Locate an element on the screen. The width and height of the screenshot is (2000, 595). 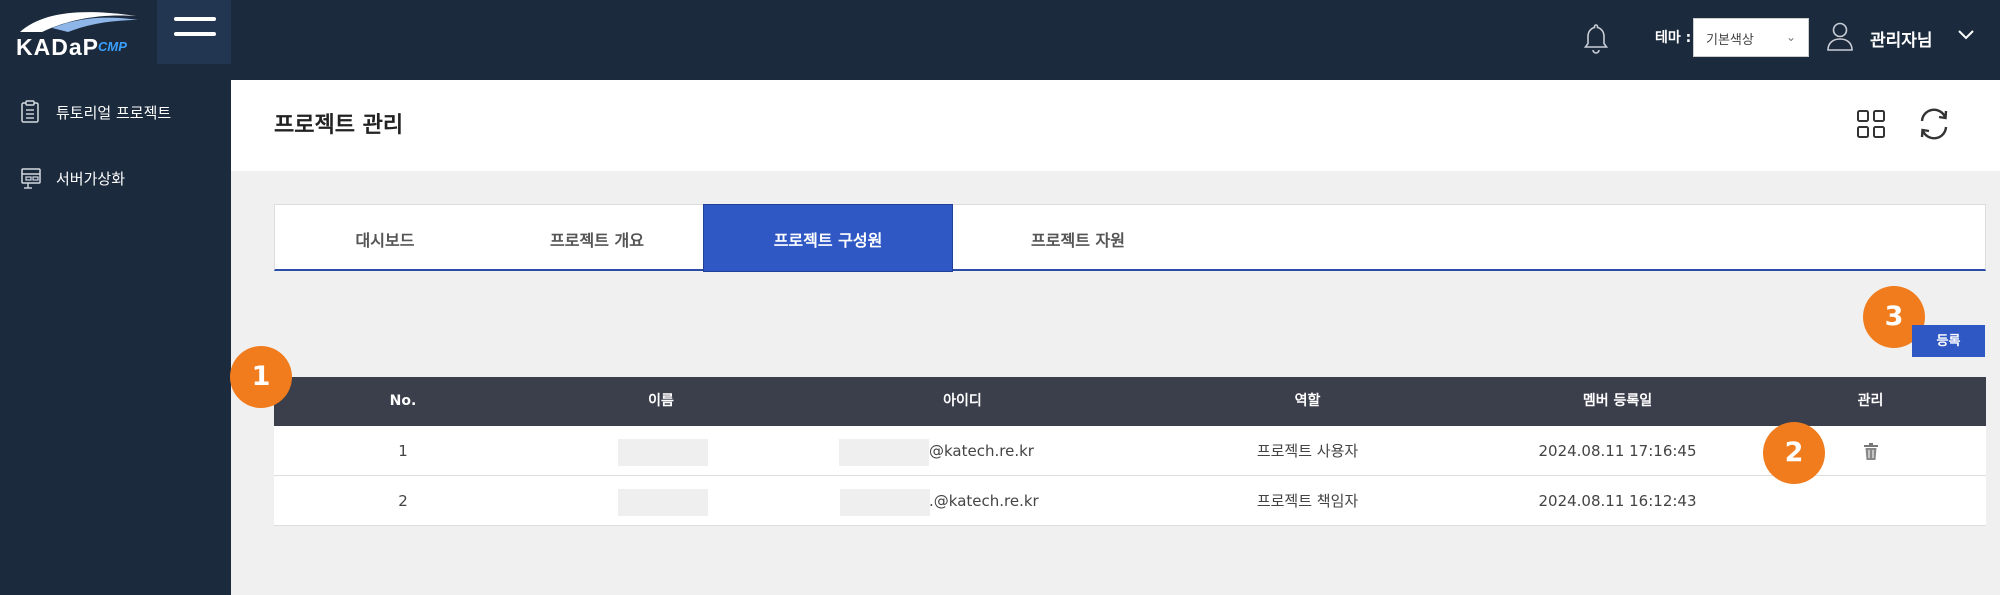
server-virtualization-icon is located at coordinates (31, 178).